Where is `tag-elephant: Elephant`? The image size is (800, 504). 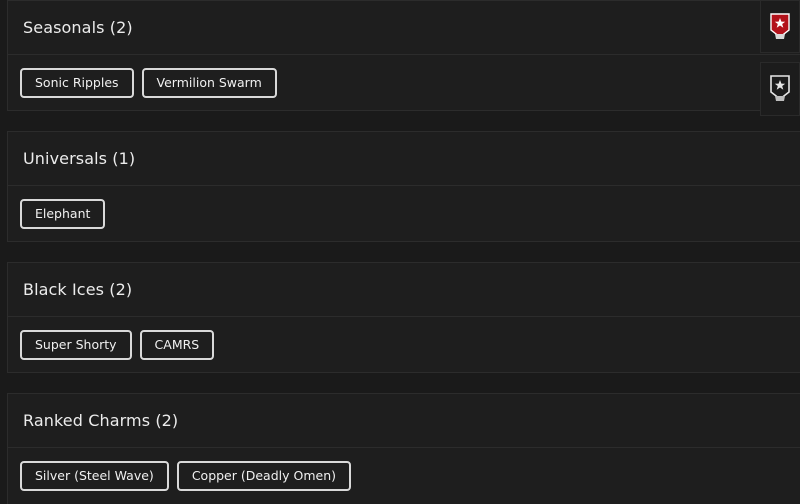
tag-elephant: Elephant is located at coordinates (63, 213).